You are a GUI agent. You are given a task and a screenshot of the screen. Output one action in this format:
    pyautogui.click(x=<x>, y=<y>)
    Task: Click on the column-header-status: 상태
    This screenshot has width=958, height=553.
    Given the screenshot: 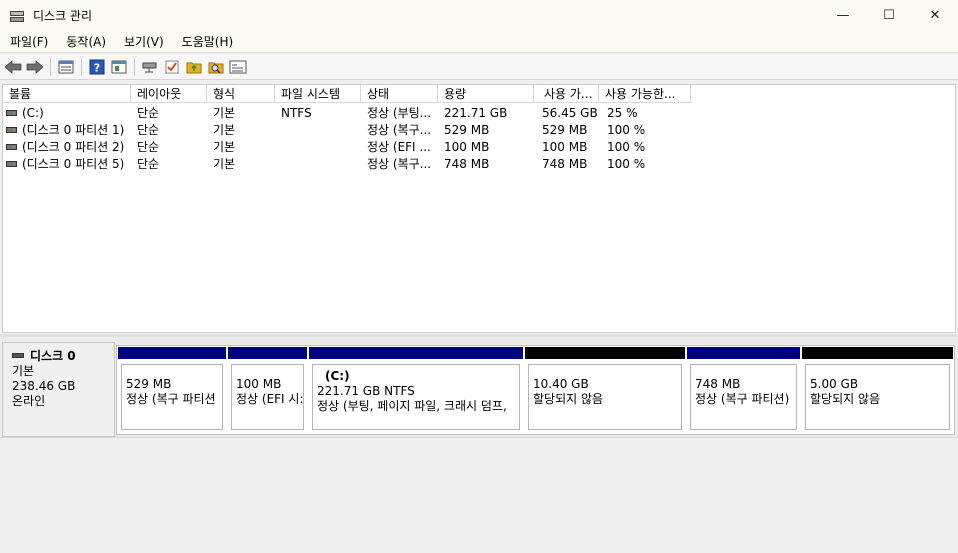 What is the action you would take?
    pyautogui.click(x=399, y=94)
    